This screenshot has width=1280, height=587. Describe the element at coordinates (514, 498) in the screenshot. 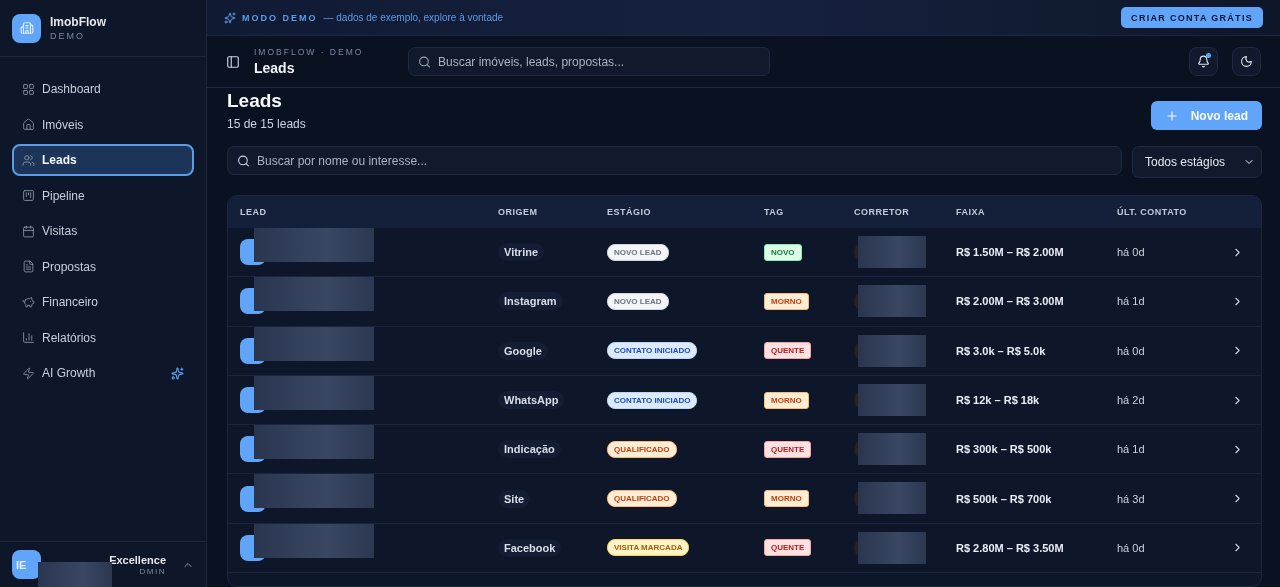

I see `origin-label: Site` at that location.